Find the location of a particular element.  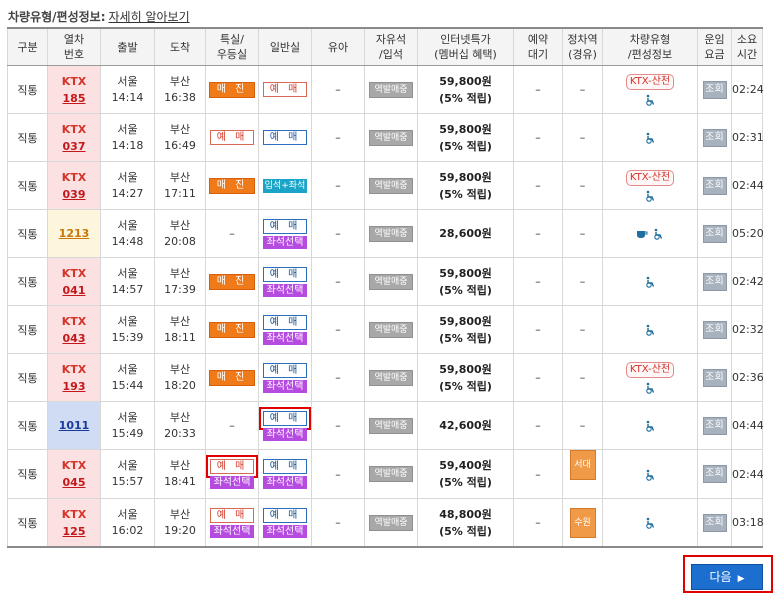

train-no-link: 037 is located at coordinates (74, 146).